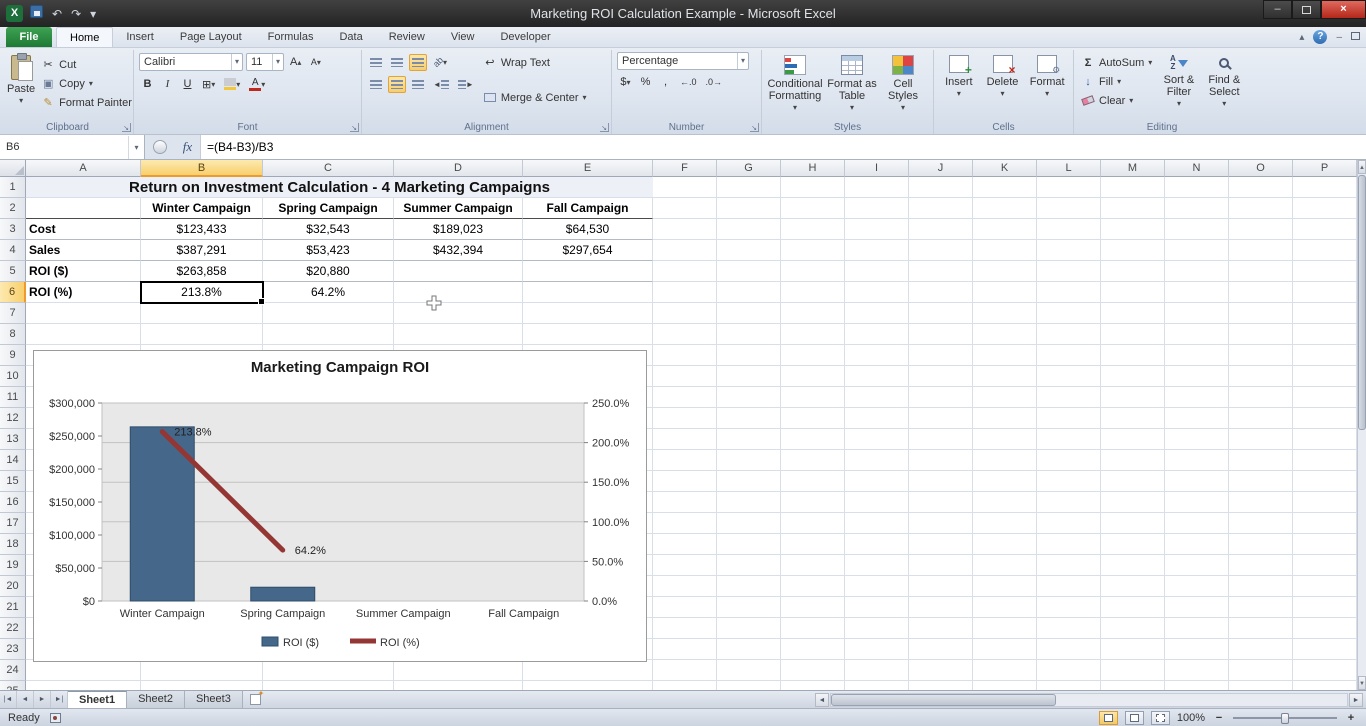 The image size is (1366, 726). I want to click on cell-P8, so click(1325, 334).